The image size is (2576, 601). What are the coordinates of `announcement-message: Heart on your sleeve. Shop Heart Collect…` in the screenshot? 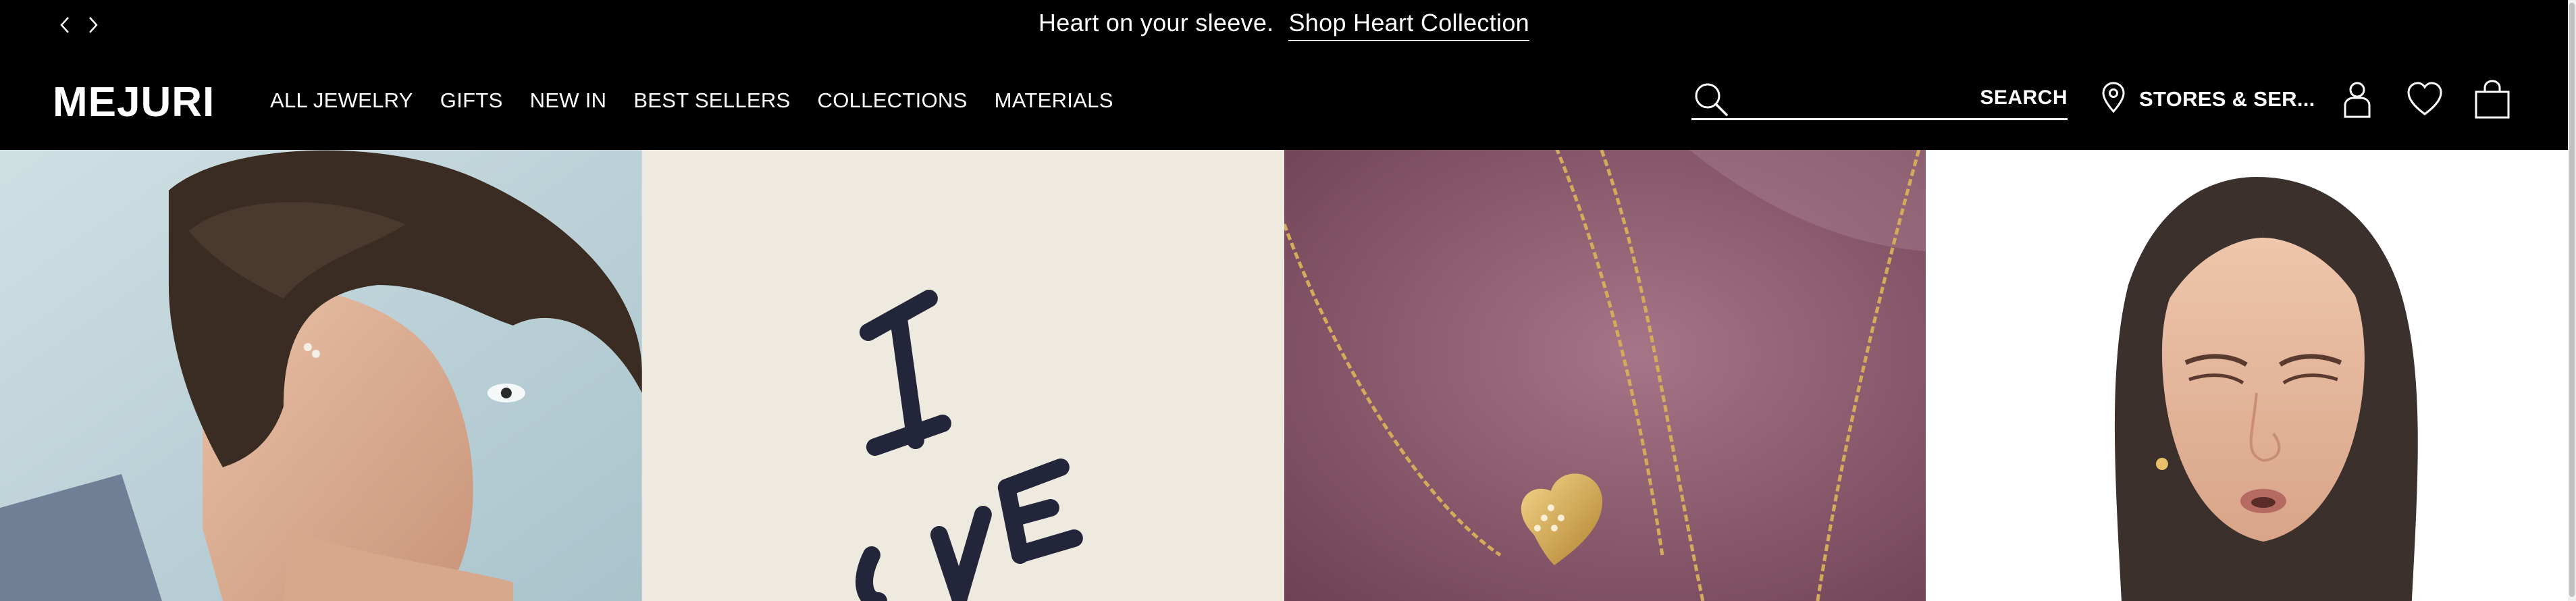 It's located at (1284, 25).